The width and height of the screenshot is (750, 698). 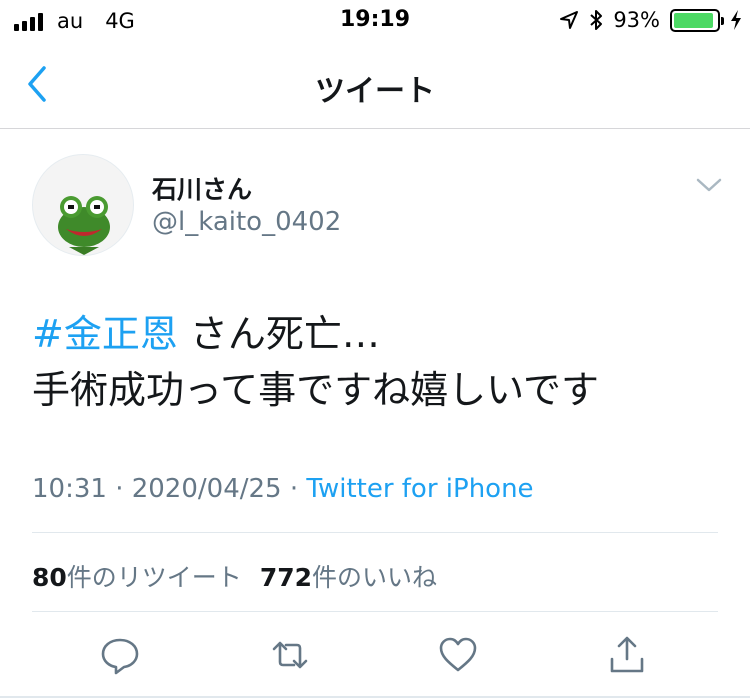 I want to click on battery-percent: 93%, so click(x=636, y=20).